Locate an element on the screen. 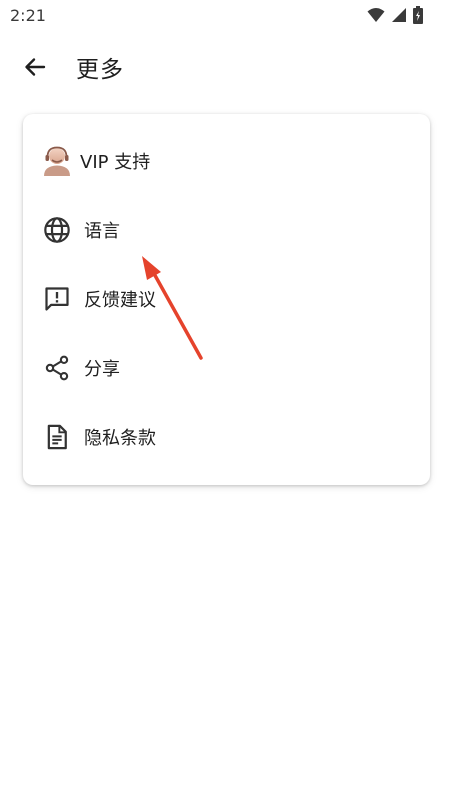 The width and height of the screenshot is (453, 805). arrow-left-icon is located at coordinates (35, 67).